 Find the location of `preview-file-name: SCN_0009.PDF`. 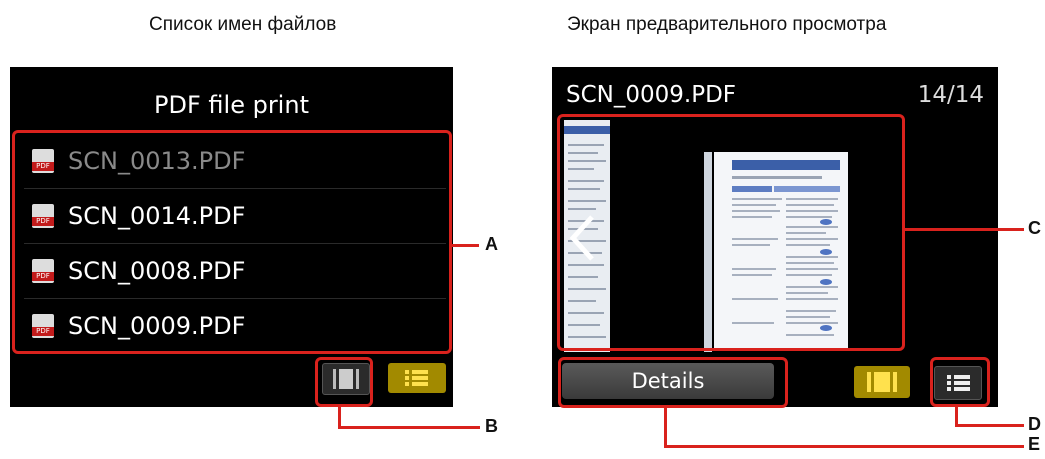

preview-file-name: SCN_0009.PDF is located at coordinates (651, 95).